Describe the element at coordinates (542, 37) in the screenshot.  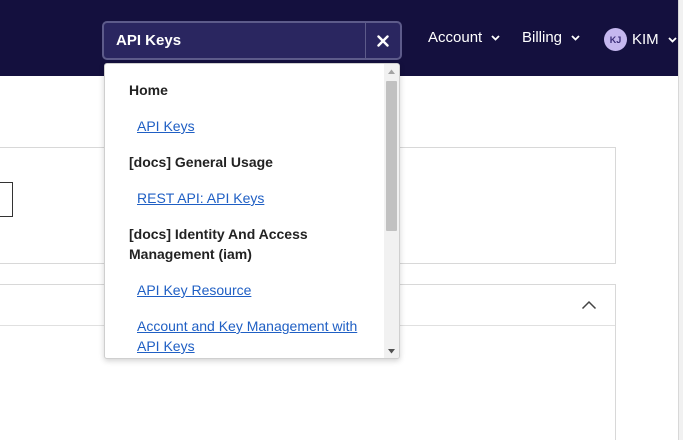
I see `billing-menu-label: Billing` at that location.